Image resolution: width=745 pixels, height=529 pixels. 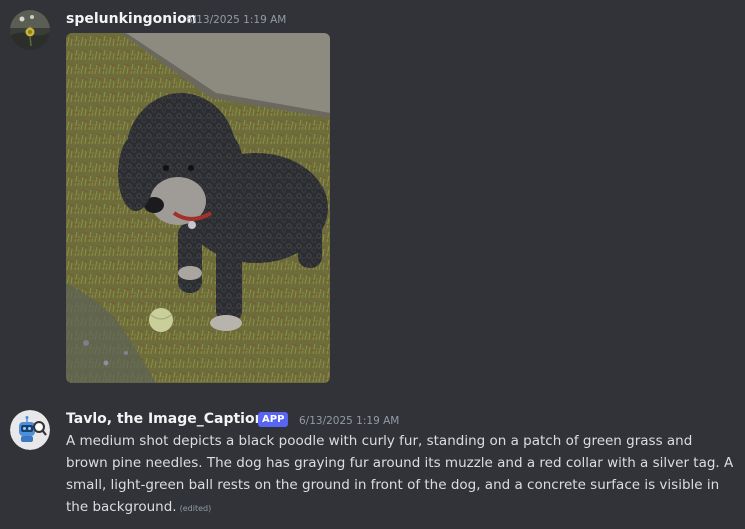 What do you see at coordinates (30, 430) in the screenshot?
I see `bot-avatar-icon` at bounding box center [30, 430].